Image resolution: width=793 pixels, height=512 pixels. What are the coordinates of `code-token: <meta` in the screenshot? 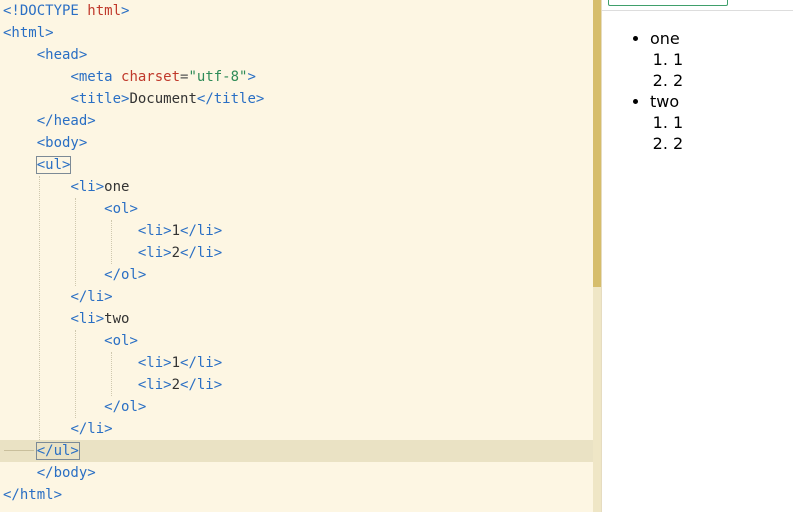 It's located at (96, 77).